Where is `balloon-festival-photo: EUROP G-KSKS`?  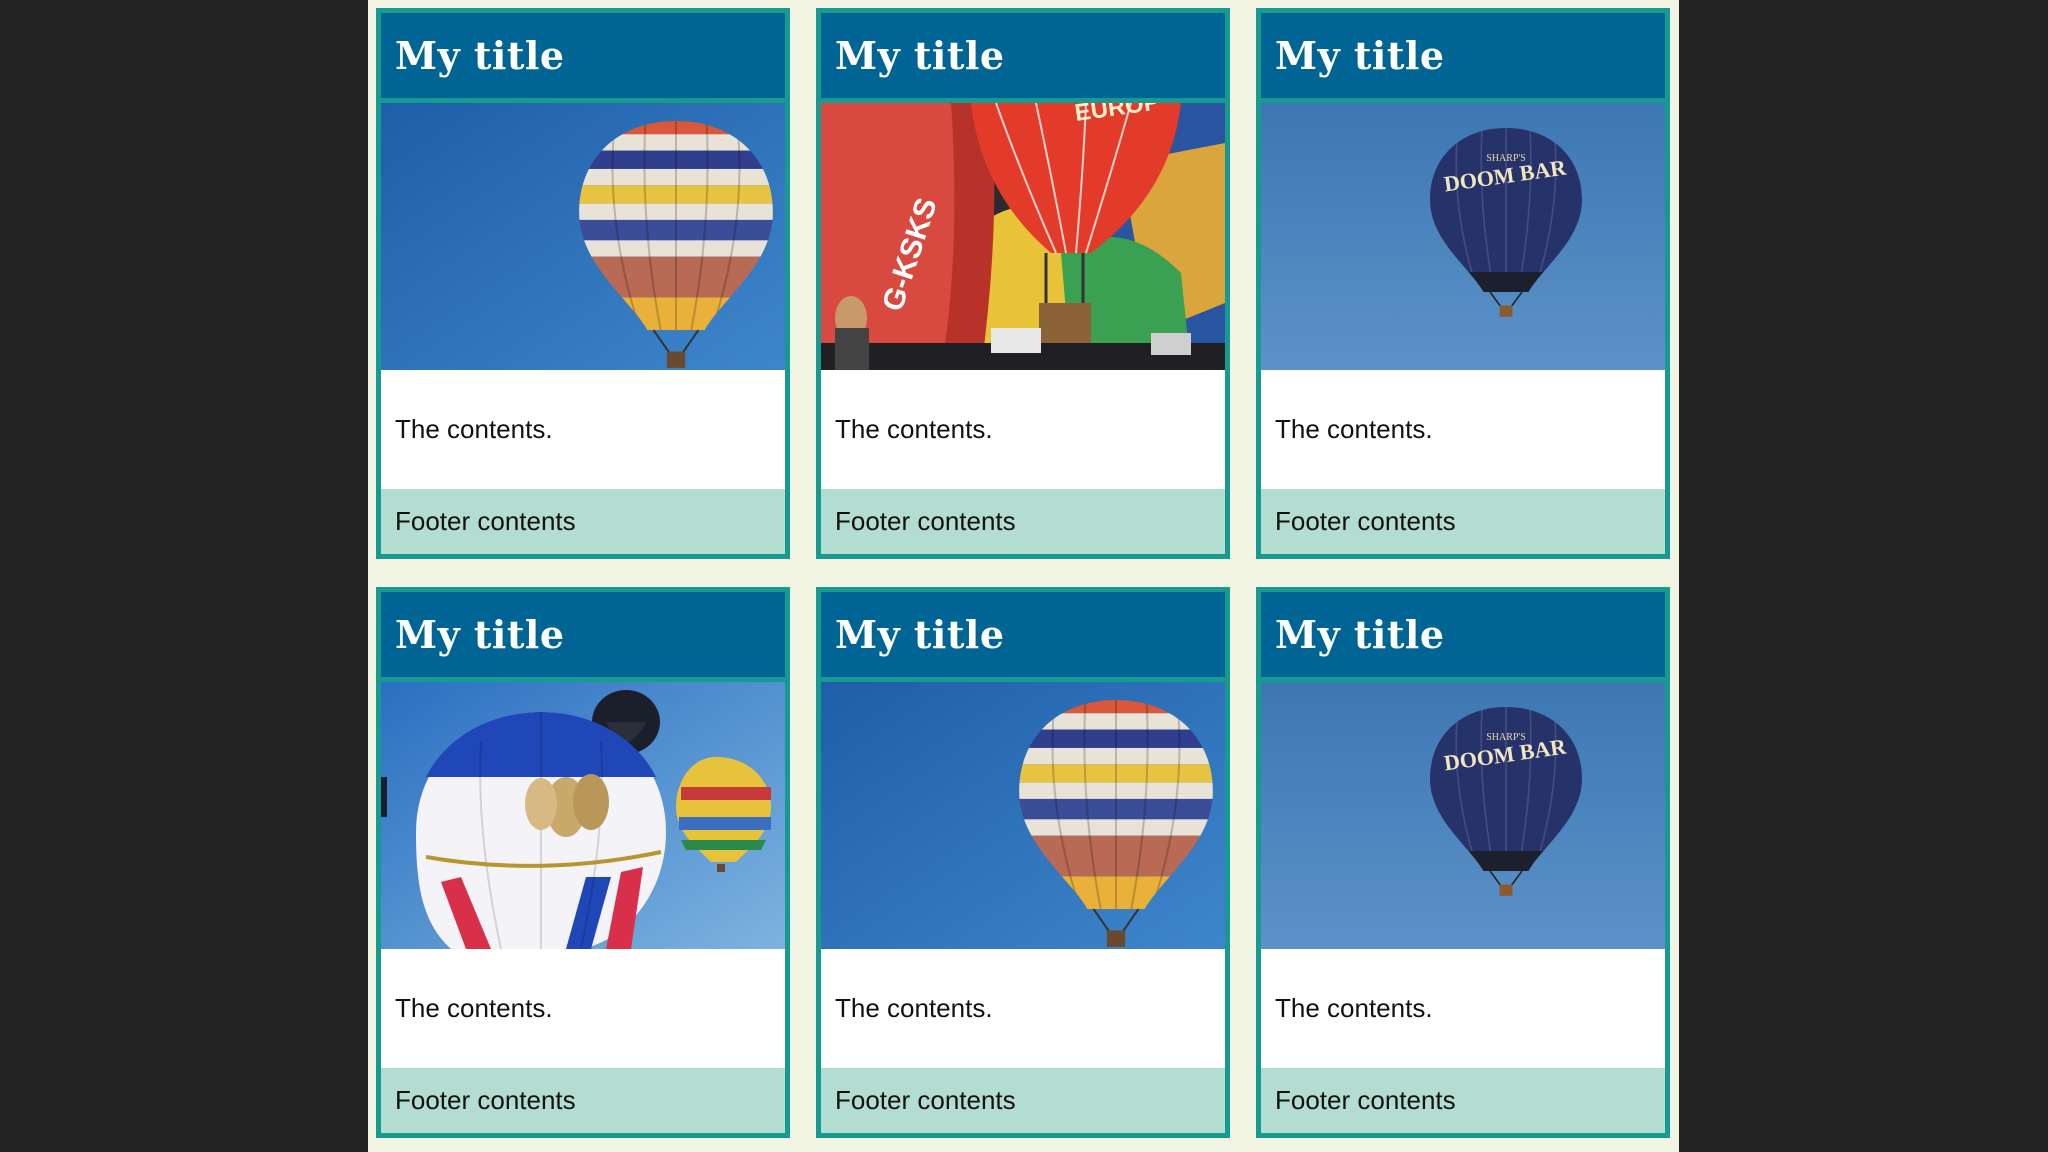
balloon-festival-photo: EUROP G-KSKS is located at coordinates (1023, 236).